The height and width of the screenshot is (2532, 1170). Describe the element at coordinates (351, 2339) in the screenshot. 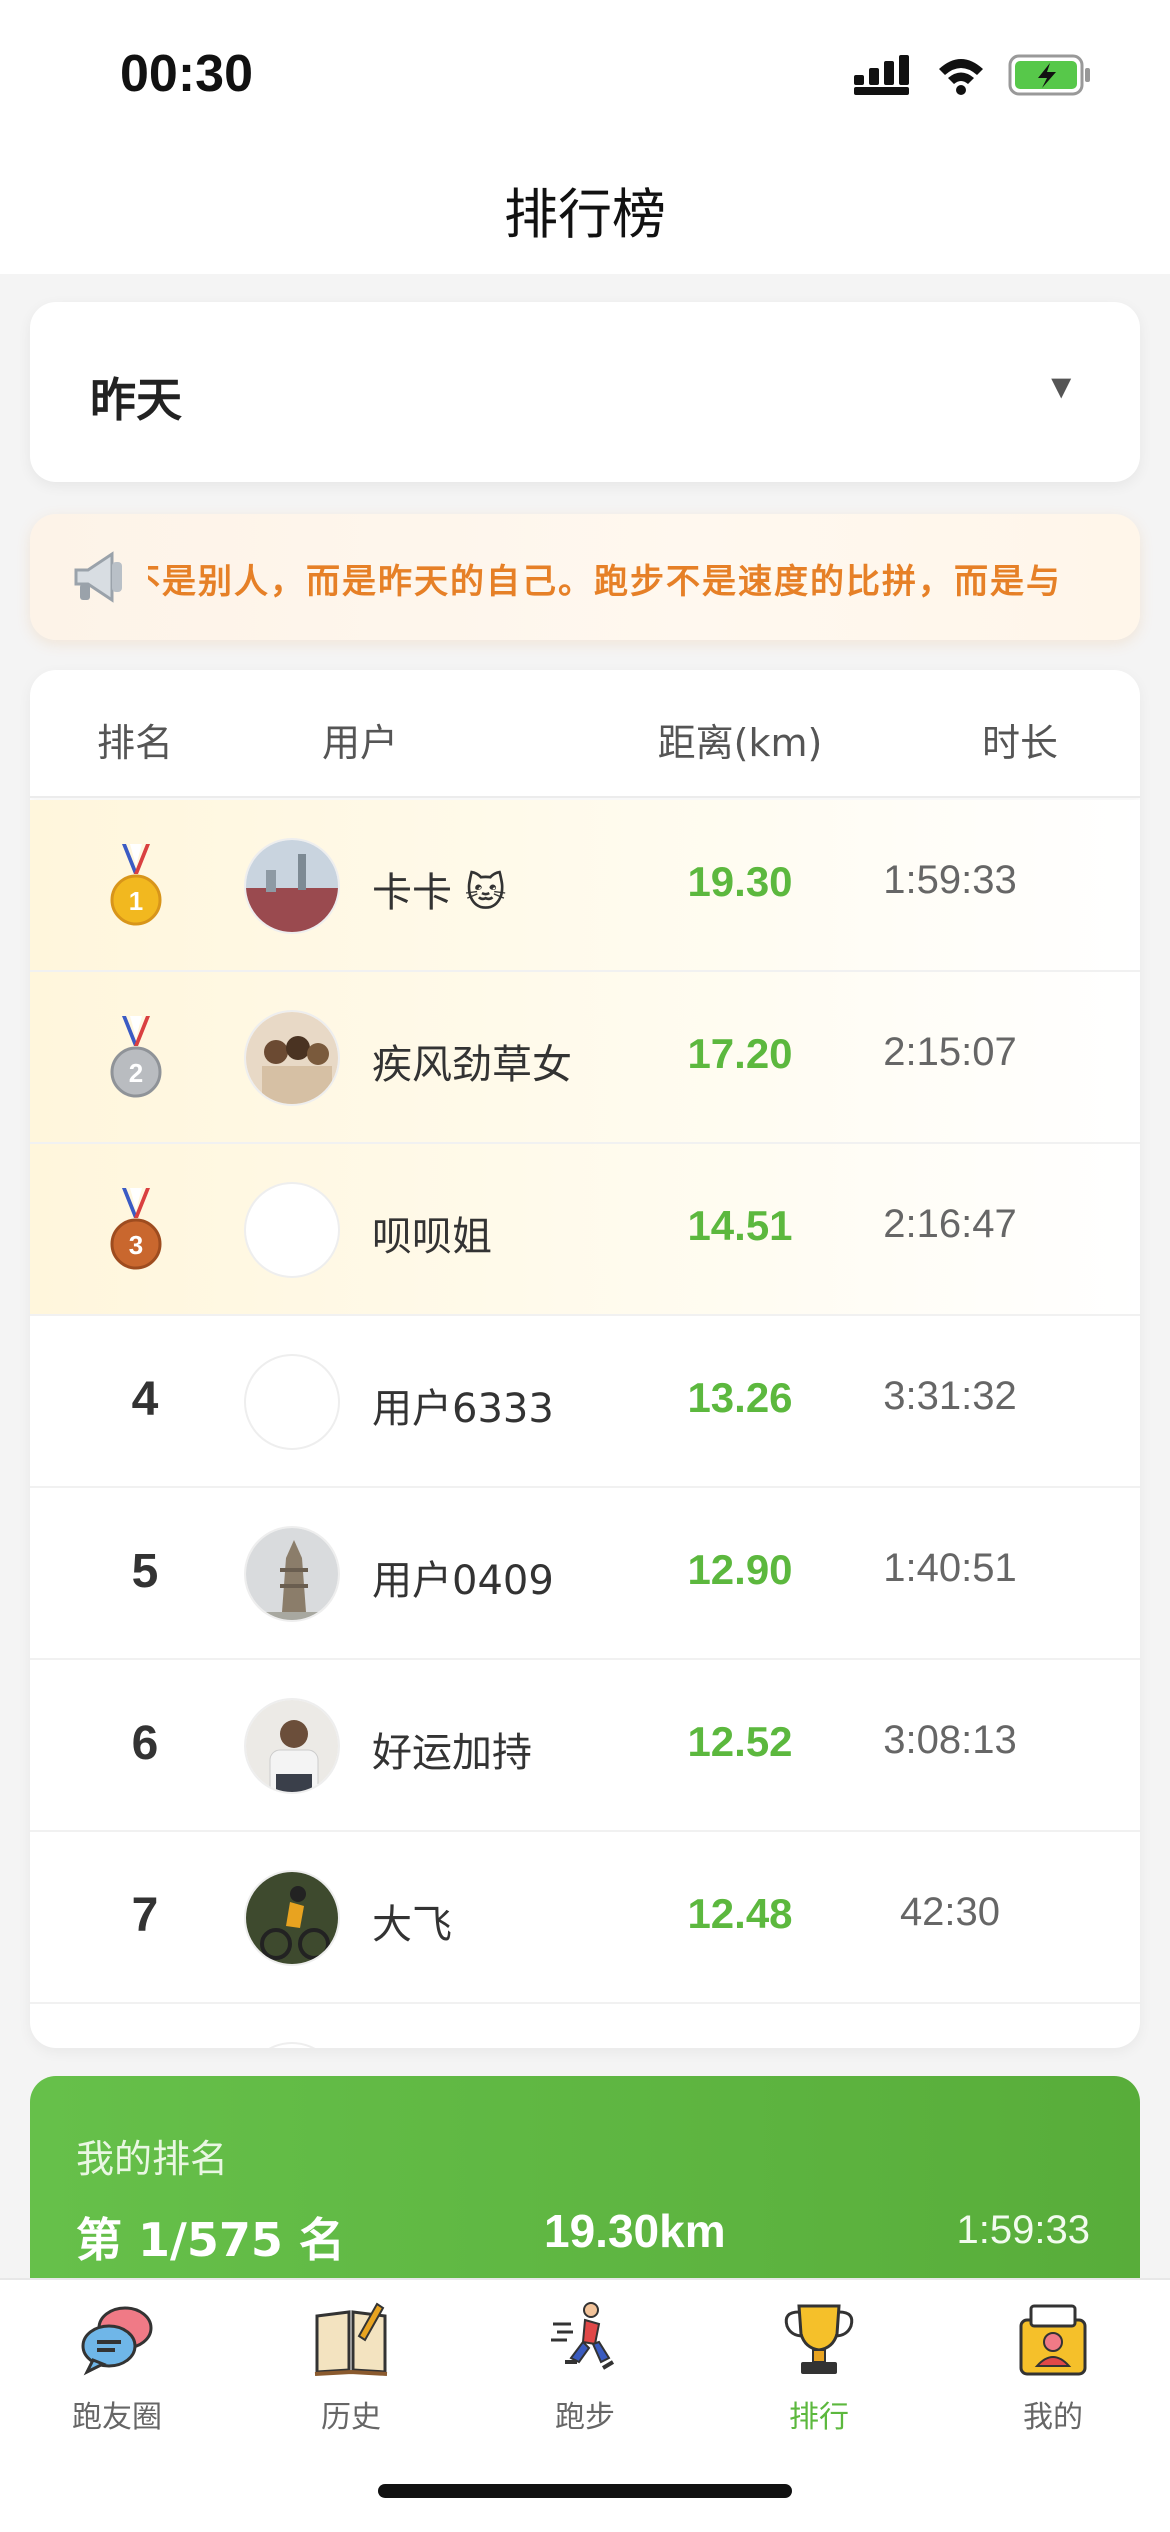

I see `book-icon` at that location.